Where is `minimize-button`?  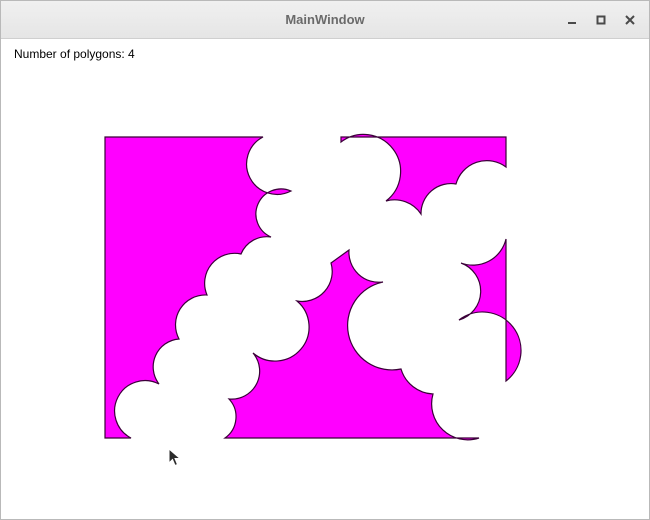
minimize-button is located at coordinates (572, 20).